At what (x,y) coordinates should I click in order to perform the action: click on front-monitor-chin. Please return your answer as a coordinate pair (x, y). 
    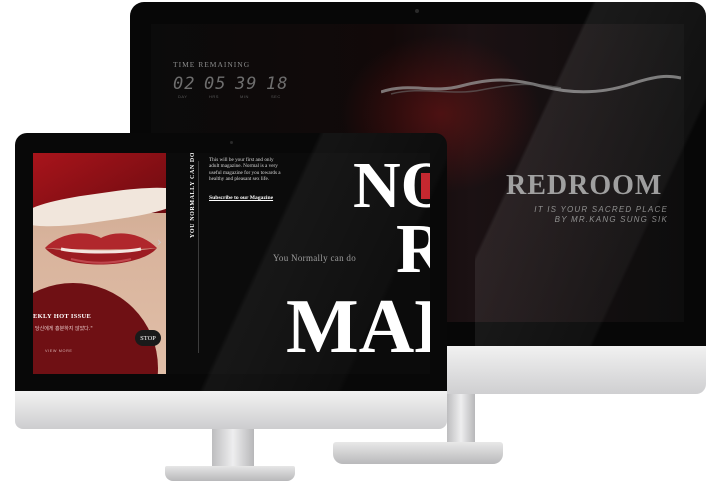
    Looking at the image, I should click on (231, 410).